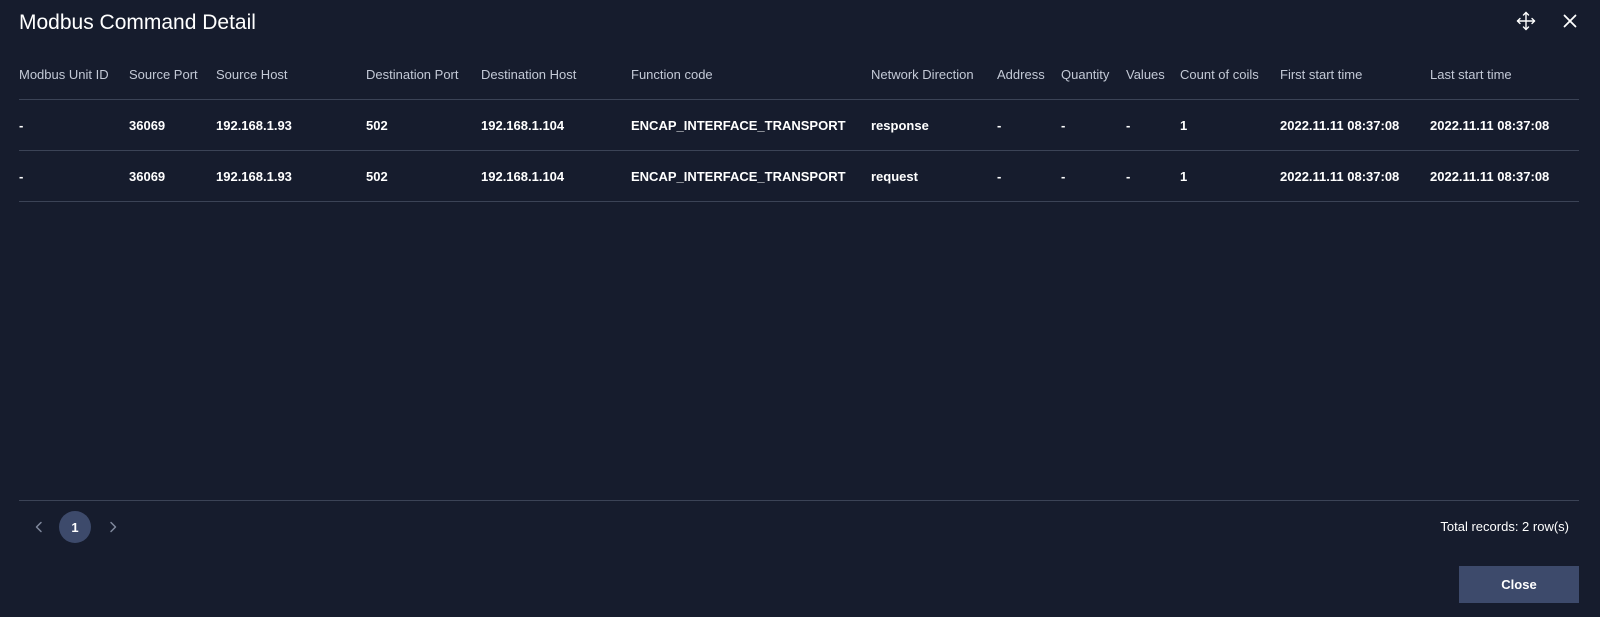  Describe the element at coordinates (1355, 75) in the screenshot. I see `column-header-first-start-time: First start time` at that location.